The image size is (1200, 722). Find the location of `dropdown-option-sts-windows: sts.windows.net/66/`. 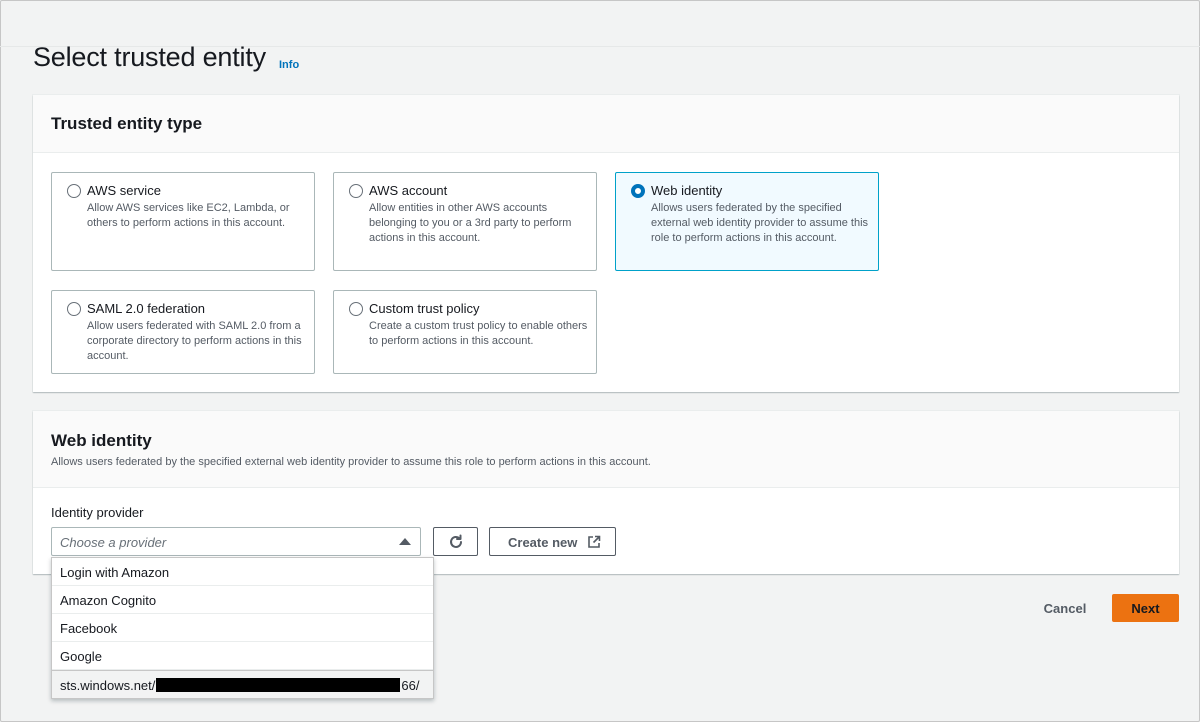

dropdown-option-sts-windows: sts.windows.net/66/ is located at coordinates (242, 684).